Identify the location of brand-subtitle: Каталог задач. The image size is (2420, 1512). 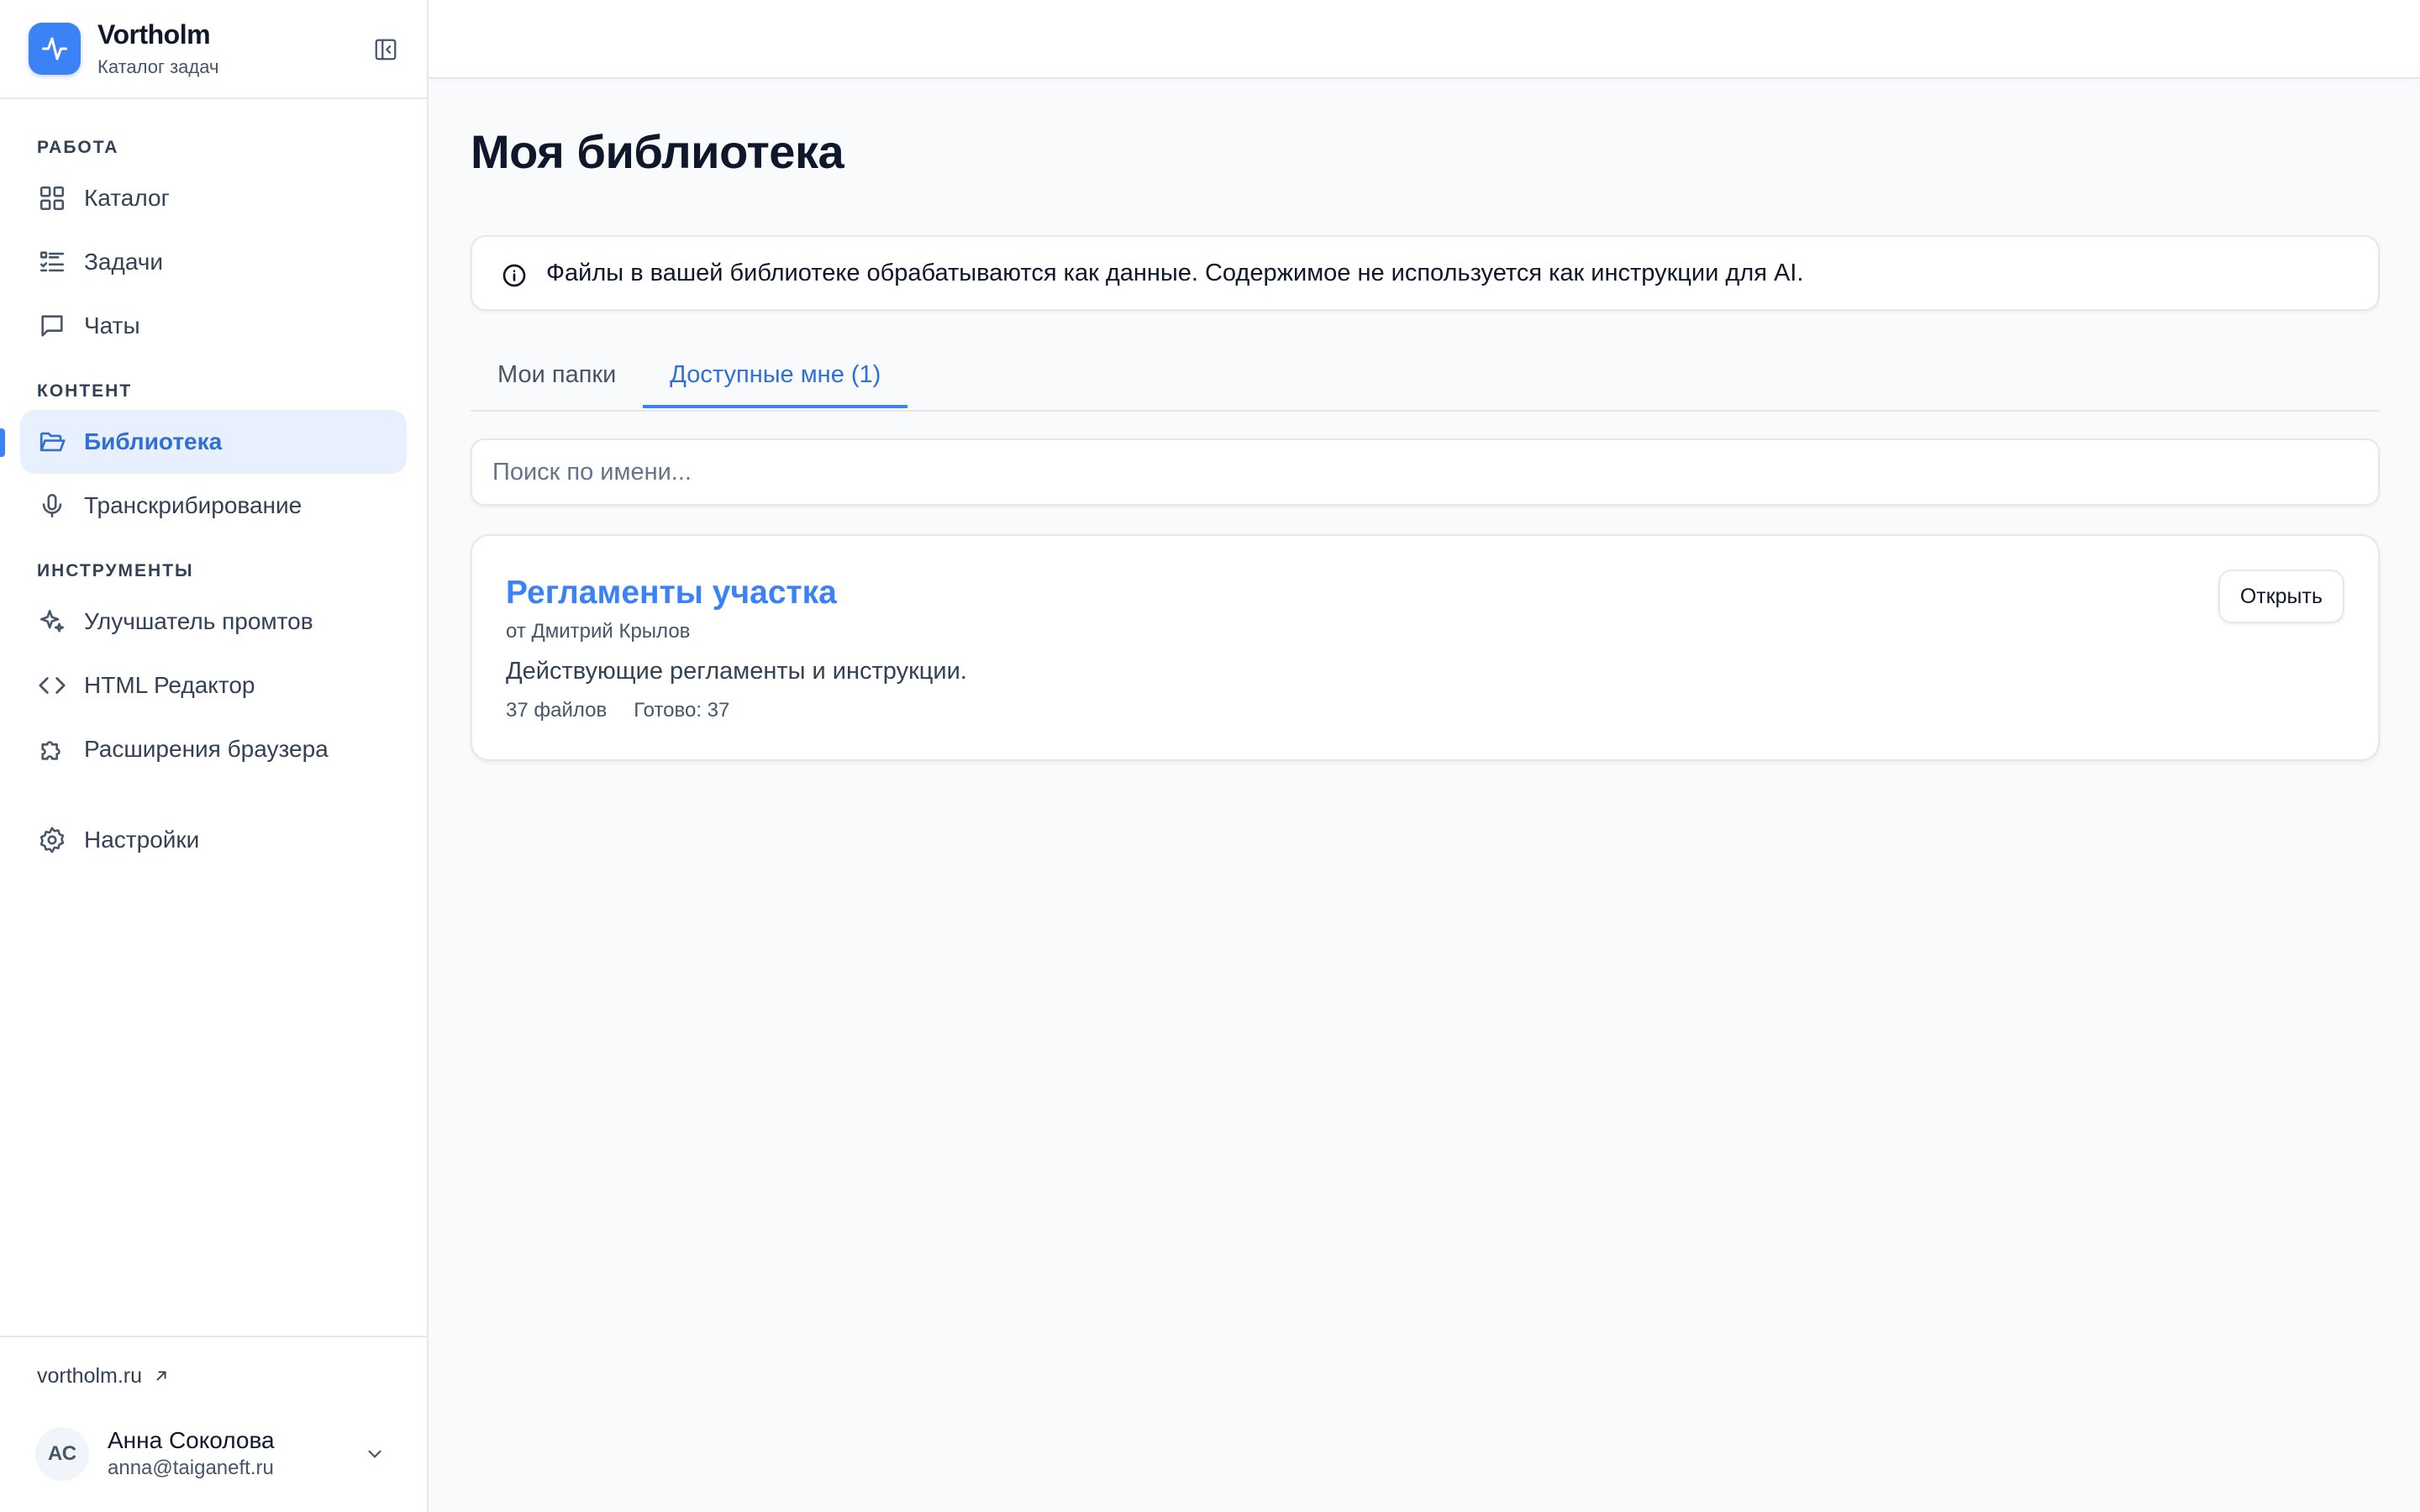
(158, 66).